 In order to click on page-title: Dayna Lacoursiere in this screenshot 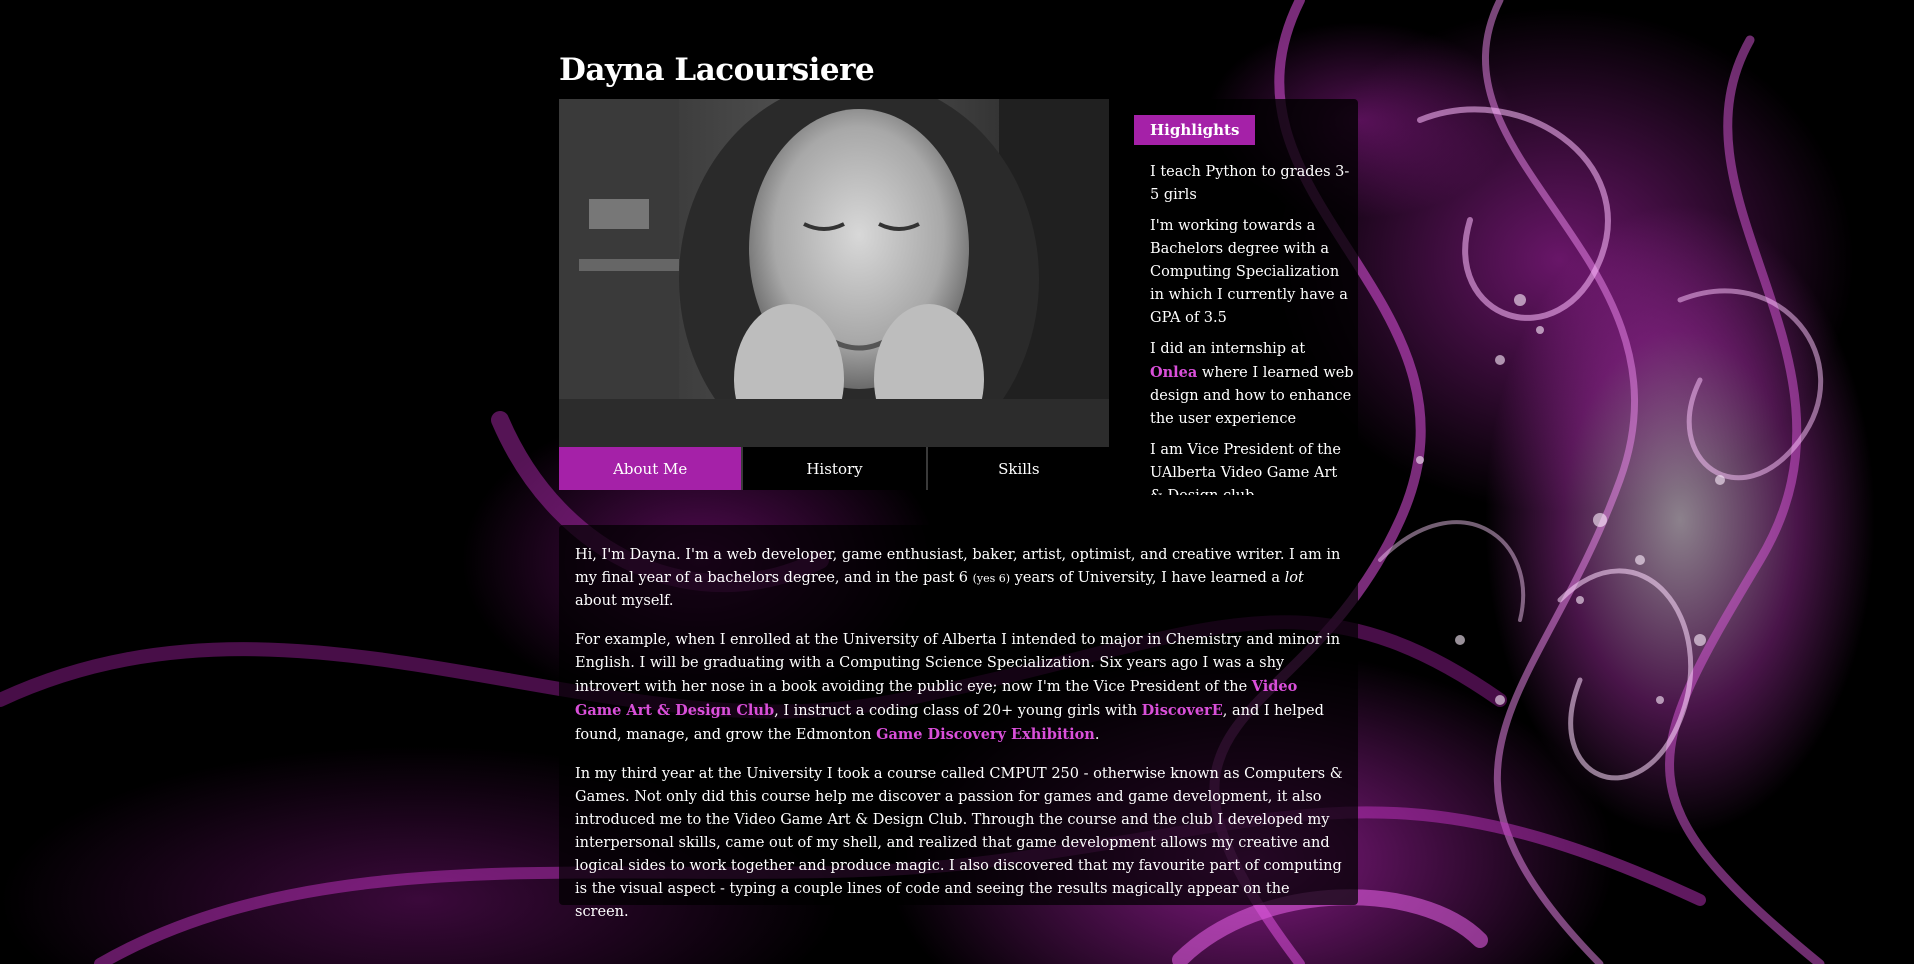, I will do `click(717, 70)`.